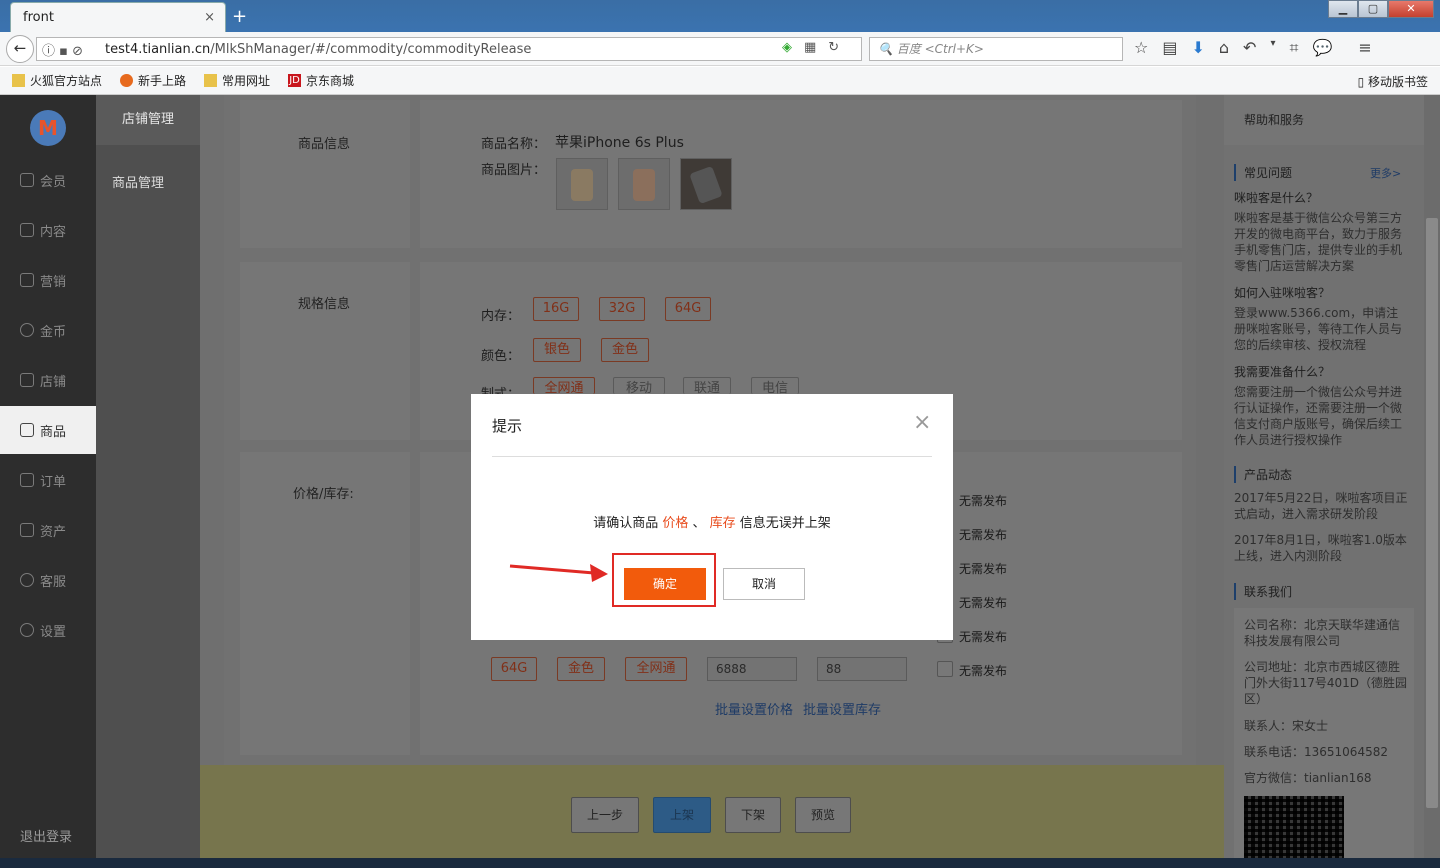 Image resolution: width=1440 pixels, height=868 pixels. Describe the element at coordinates (20, 49) in the screenshot. I see `back-button: ←` at that location.